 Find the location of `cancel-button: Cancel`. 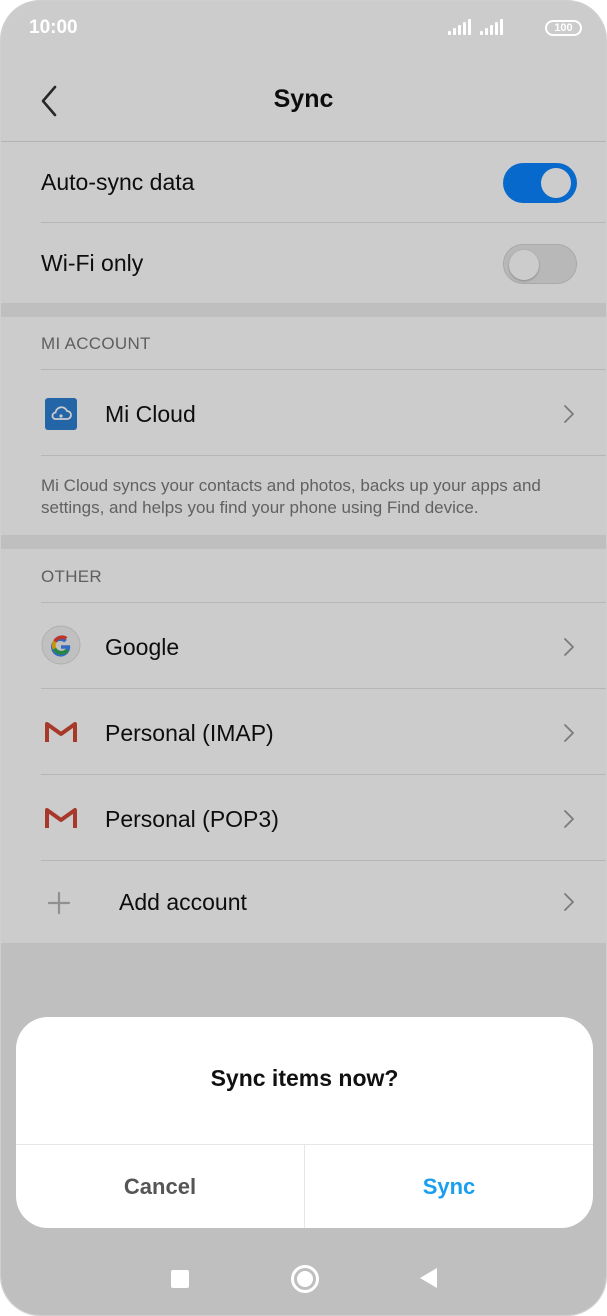

cancel-button: Cancel is located at coordinates (160, 1186).